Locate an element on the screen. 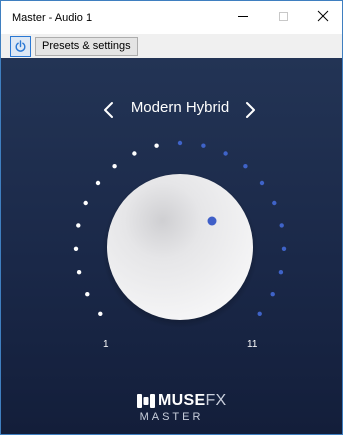 This screenshot has width=343, height=435. maximize-button is located at coordinates (283, 16).